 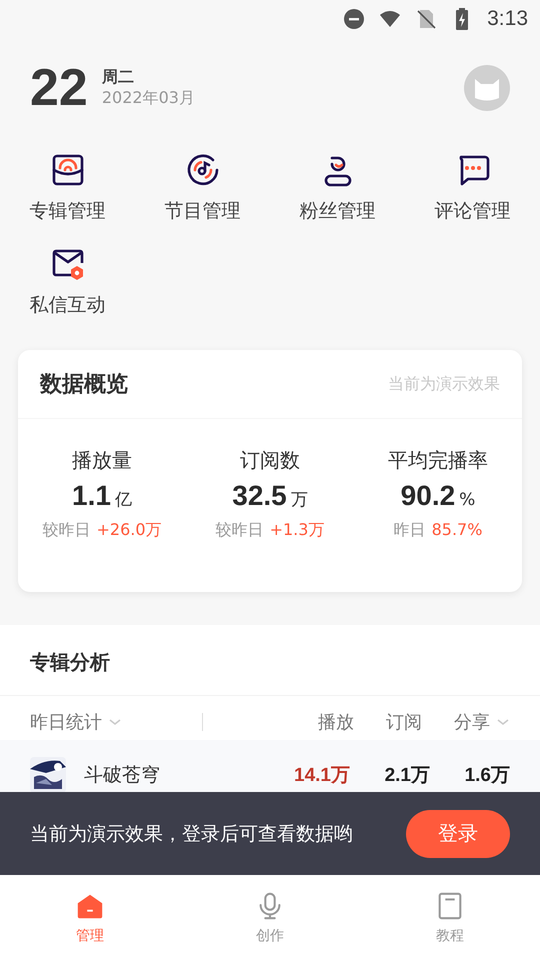 What do you see at coordinates (482, 722) in the screenshot?
I see `column-header: 分享` at bounding box center [482, 722].